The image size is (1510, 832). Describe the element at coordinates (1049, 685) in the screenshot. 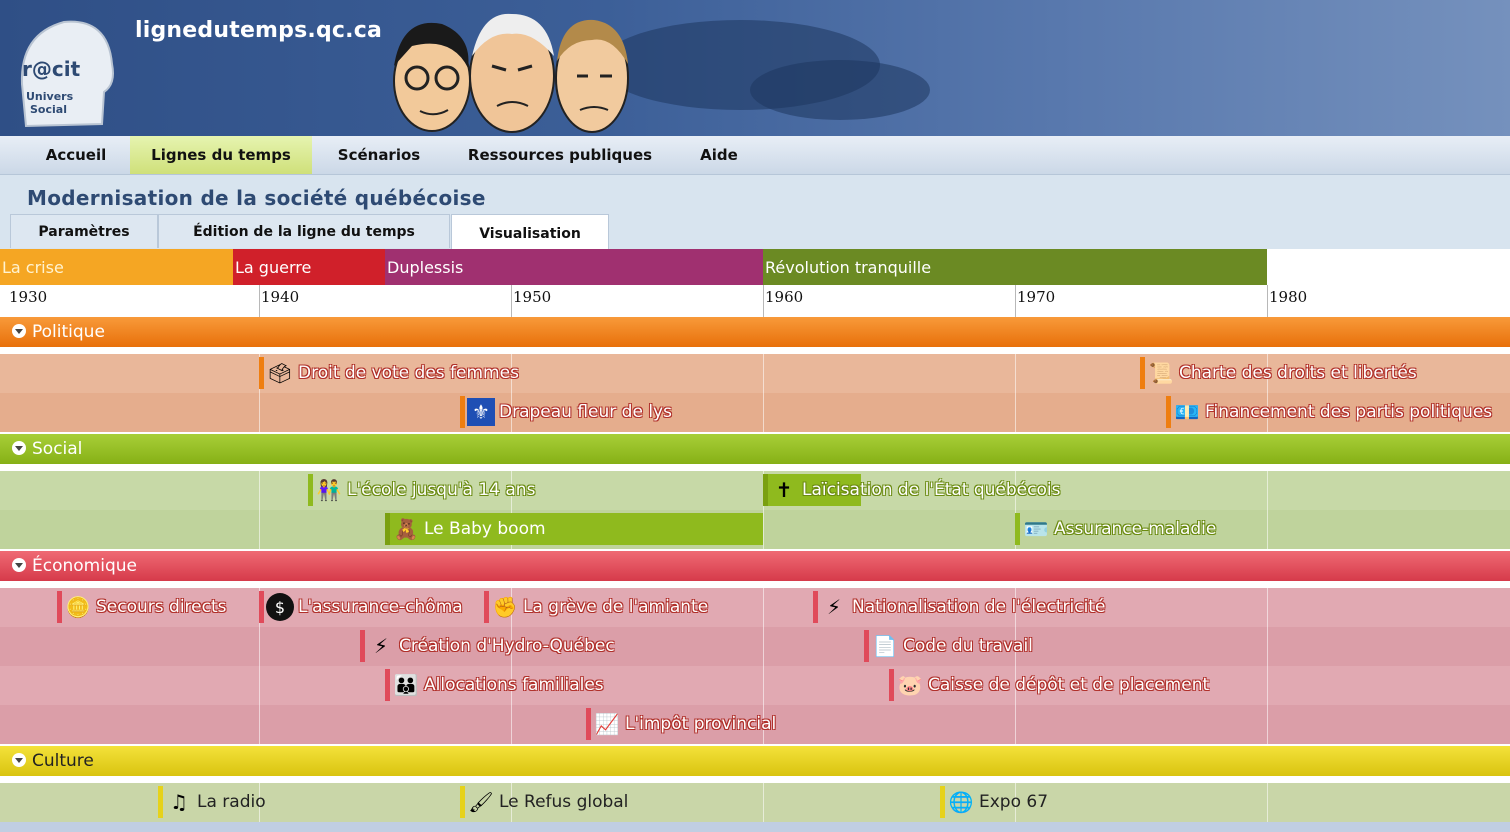

I see `event-caisse-de-depot: 🐷 Caisse de dépôt et de placement` at that location.